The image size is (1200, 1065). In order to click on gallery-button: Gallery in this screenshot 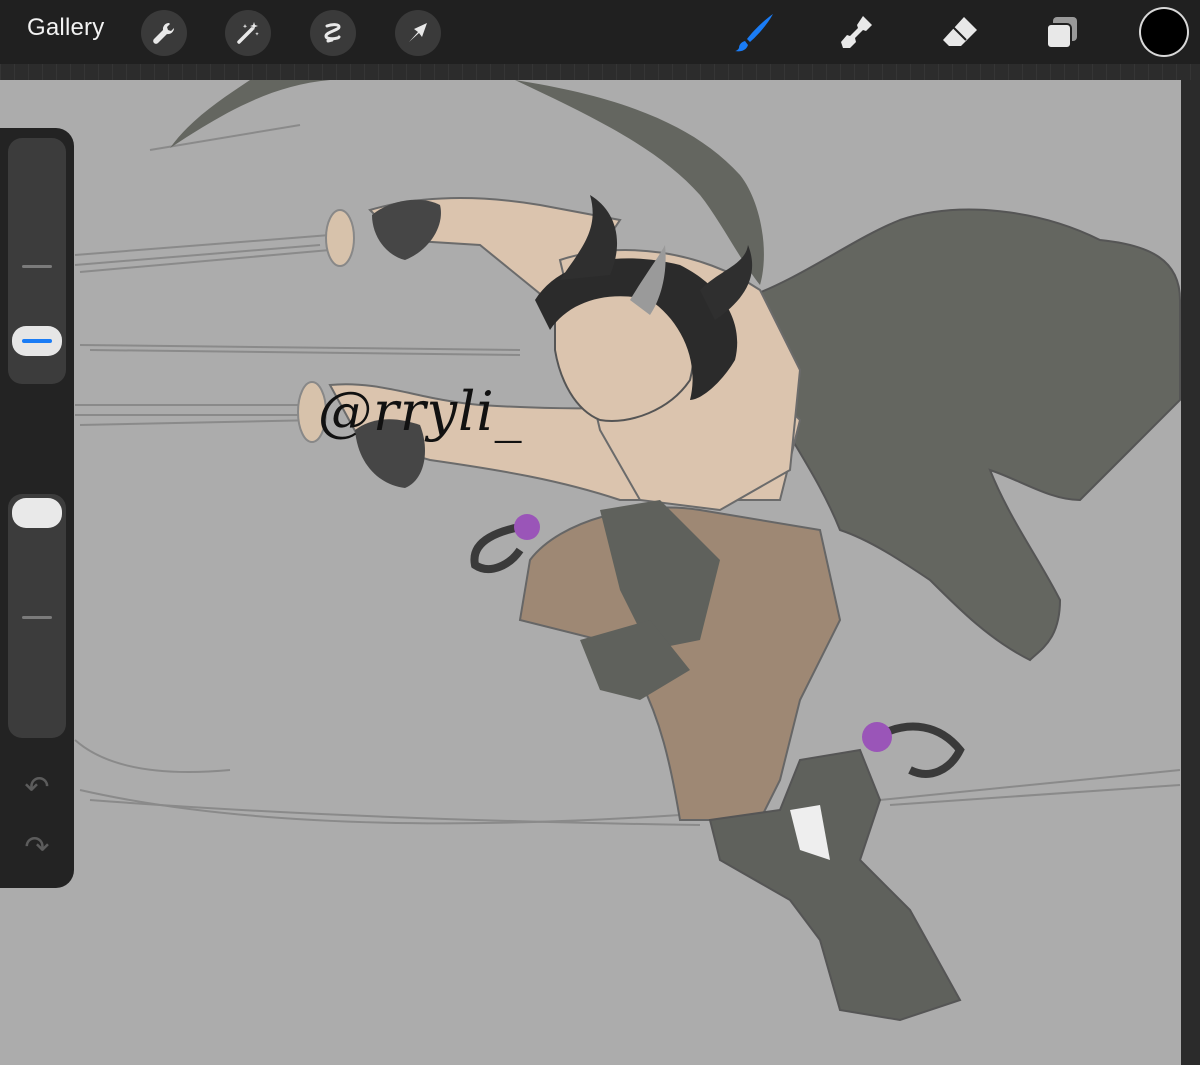, I will do `click(65, 28)`.